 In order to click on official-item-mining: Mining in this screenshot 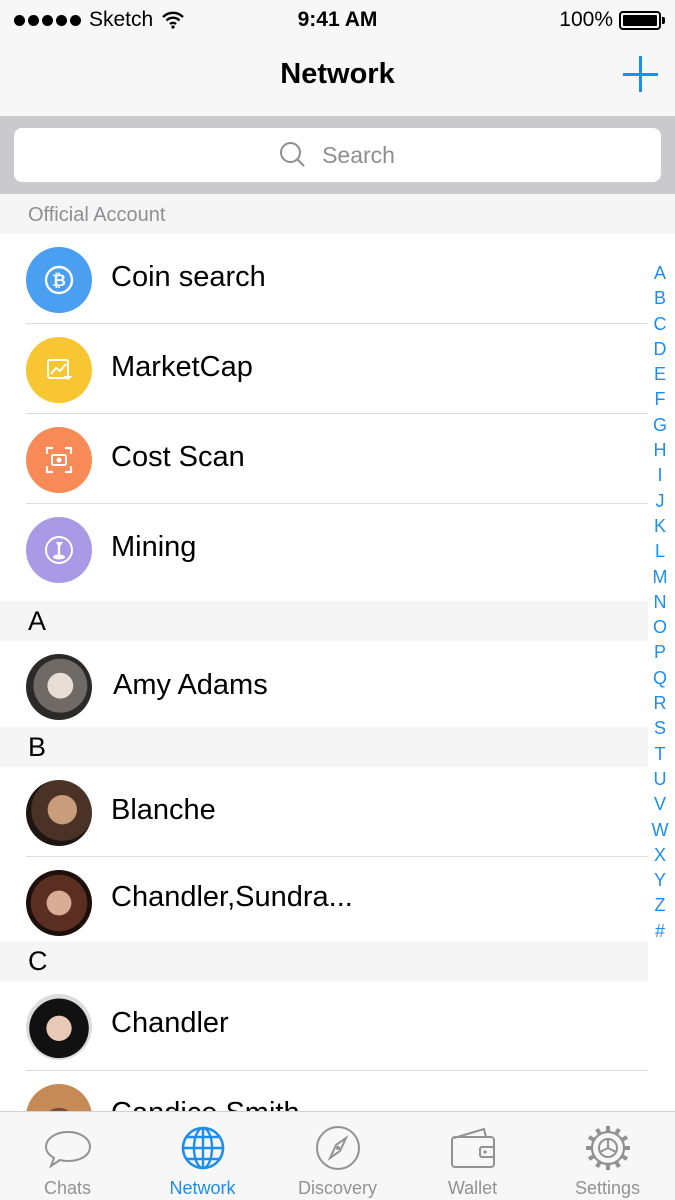, I will do `click(324, 549)`.